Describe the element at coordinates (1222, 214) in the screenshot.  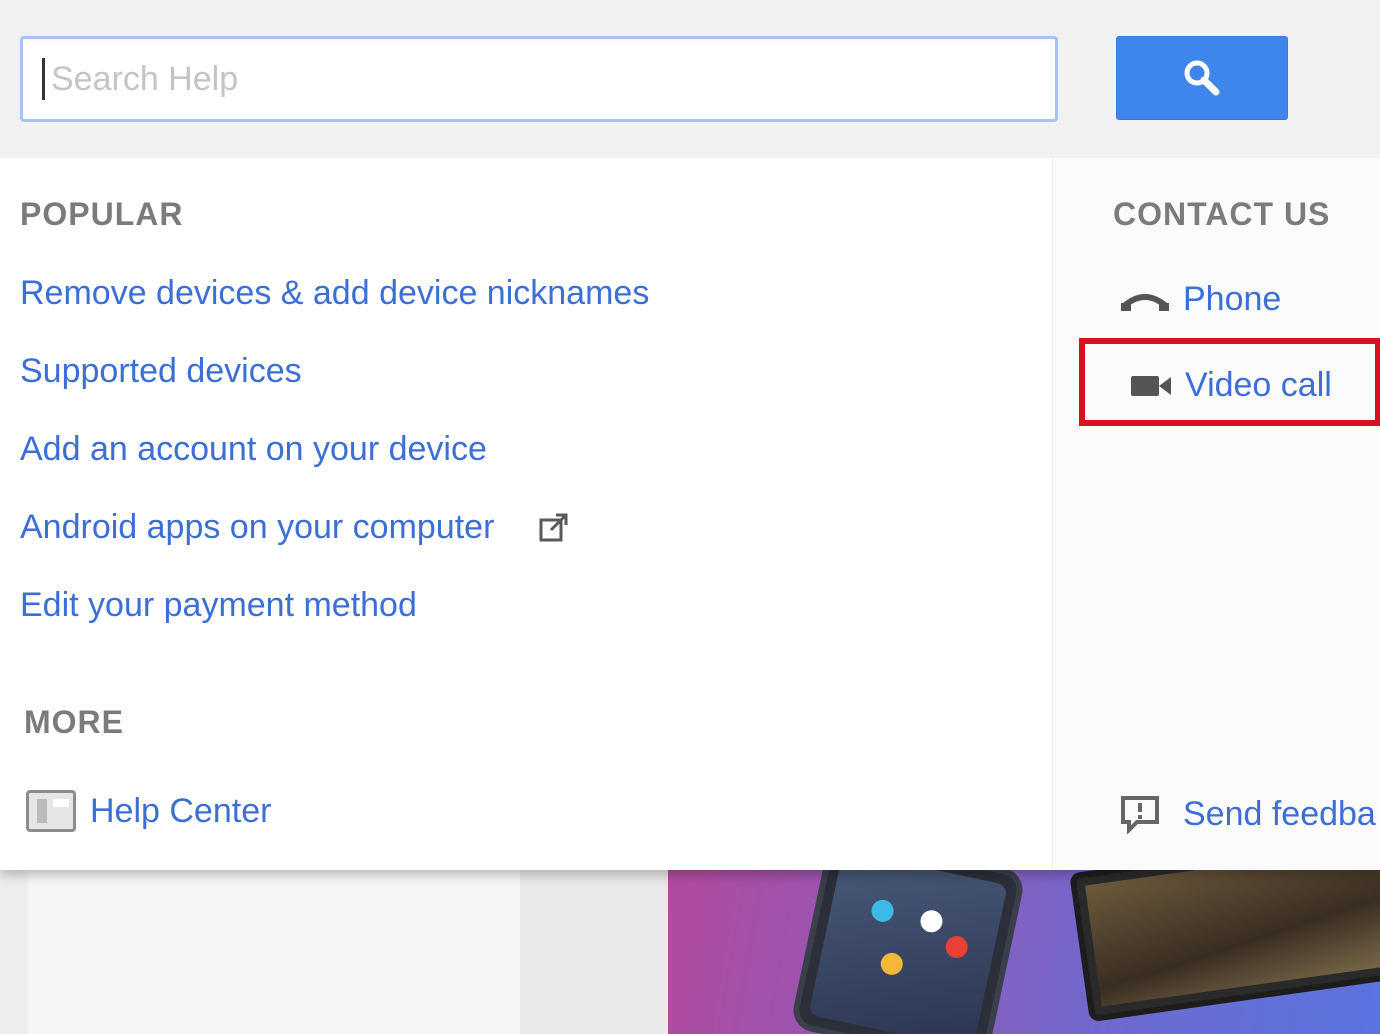
I see `contact-heading: CONTACT US` at that location.